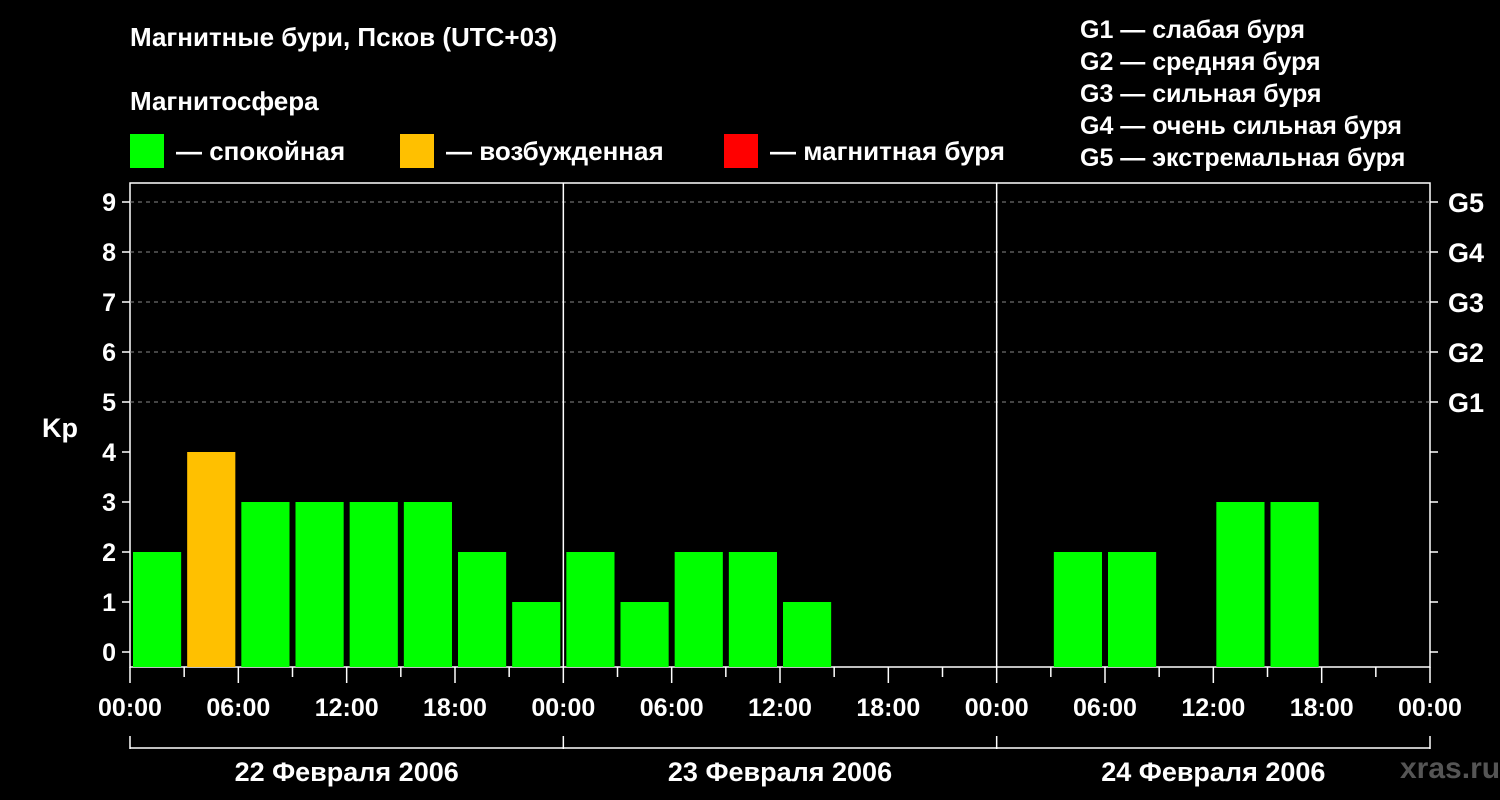 Image resolution: width=1500 pixels, height=800 pixels. Describe the element at coordinates (347, 772) in the screenshot. I see `day-label: 22 Февраля 2006` at that location.